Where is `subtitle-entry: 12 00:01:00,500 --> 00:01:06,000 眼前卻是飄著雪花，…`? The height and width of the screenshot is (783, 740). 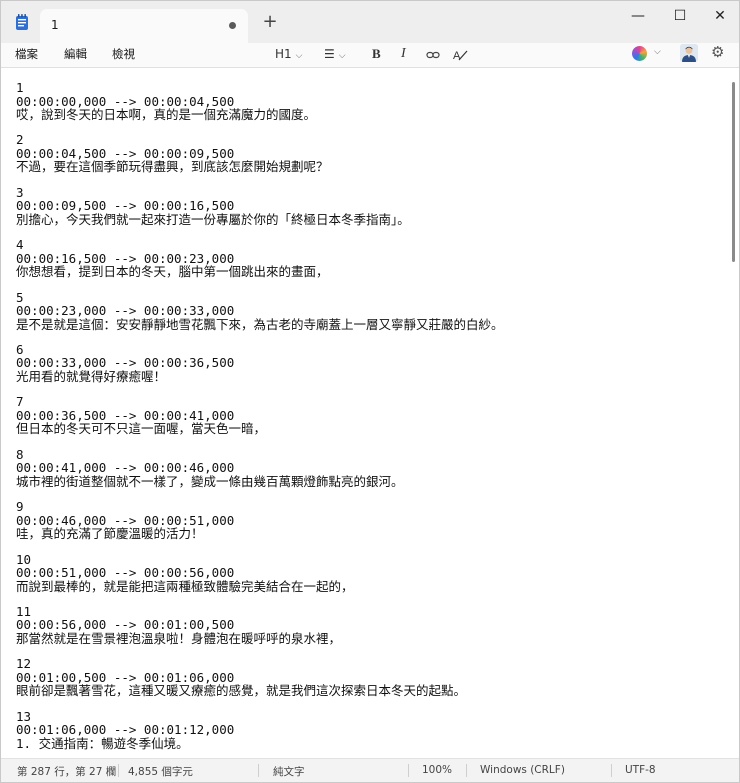
subtitle-entry: 12 00:01:00,500 --> 00:01:06,000 眼前卻是飄著雪花，… is located at coordinates (371, 677).